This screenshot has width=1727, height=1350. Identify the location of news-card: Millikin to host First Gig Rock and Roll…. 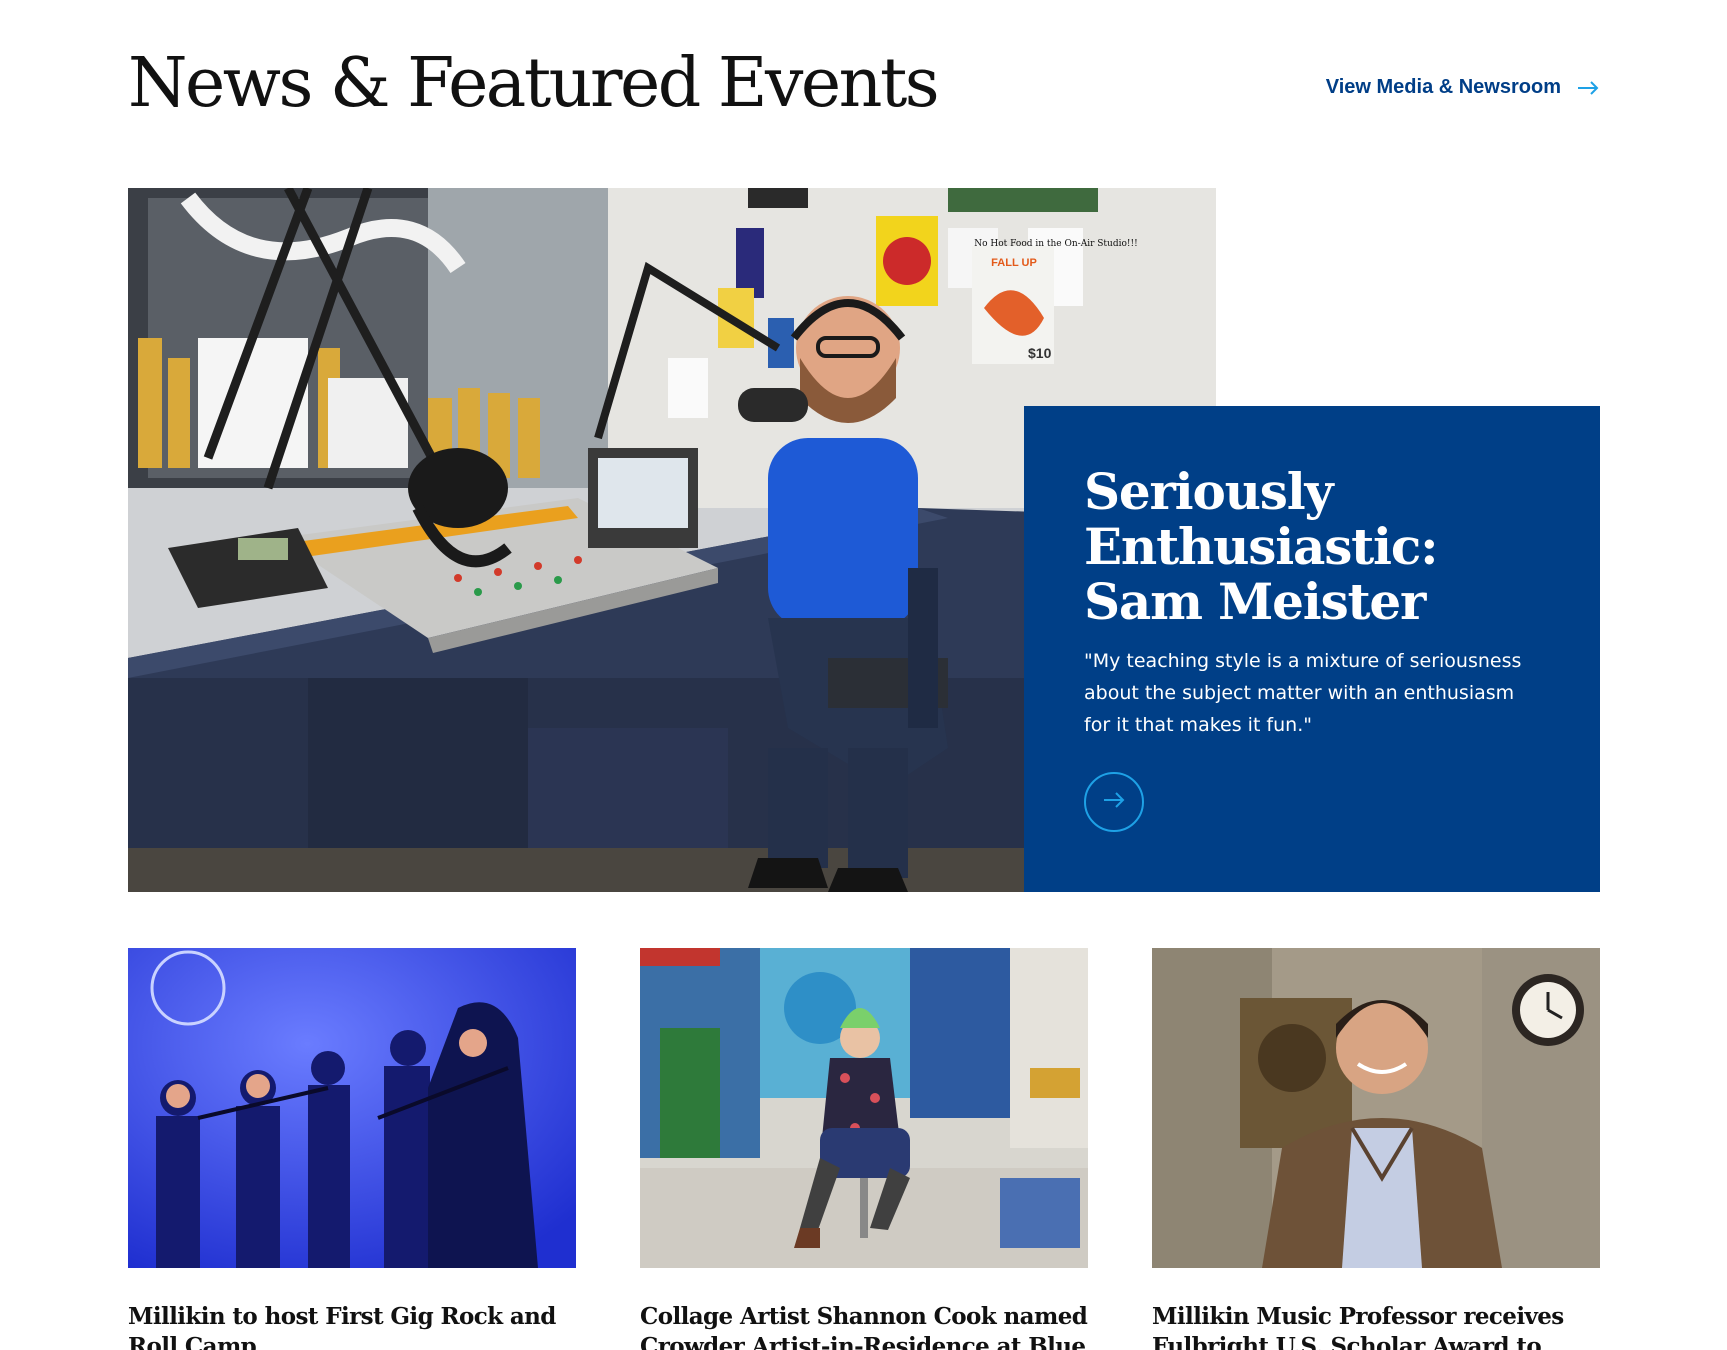
(352, 1149).